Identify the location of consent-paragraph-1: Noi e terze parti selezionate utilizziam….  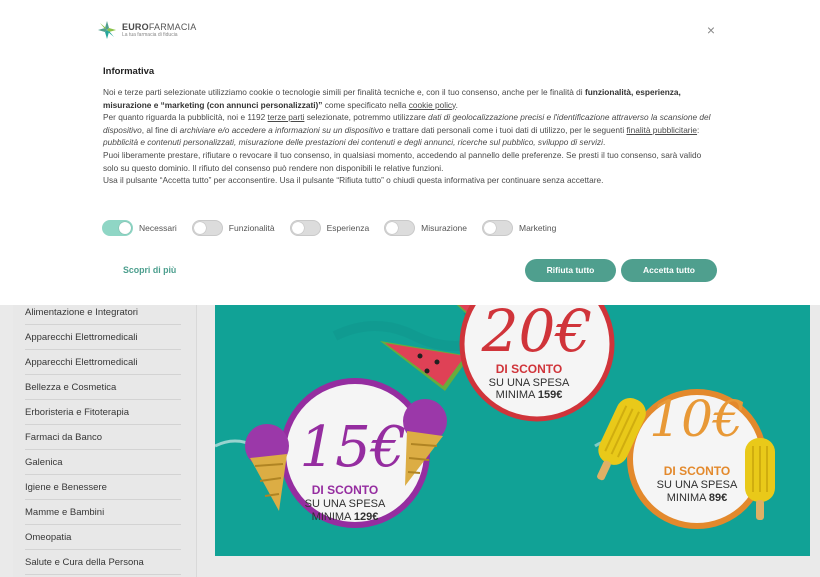
(392, 98).